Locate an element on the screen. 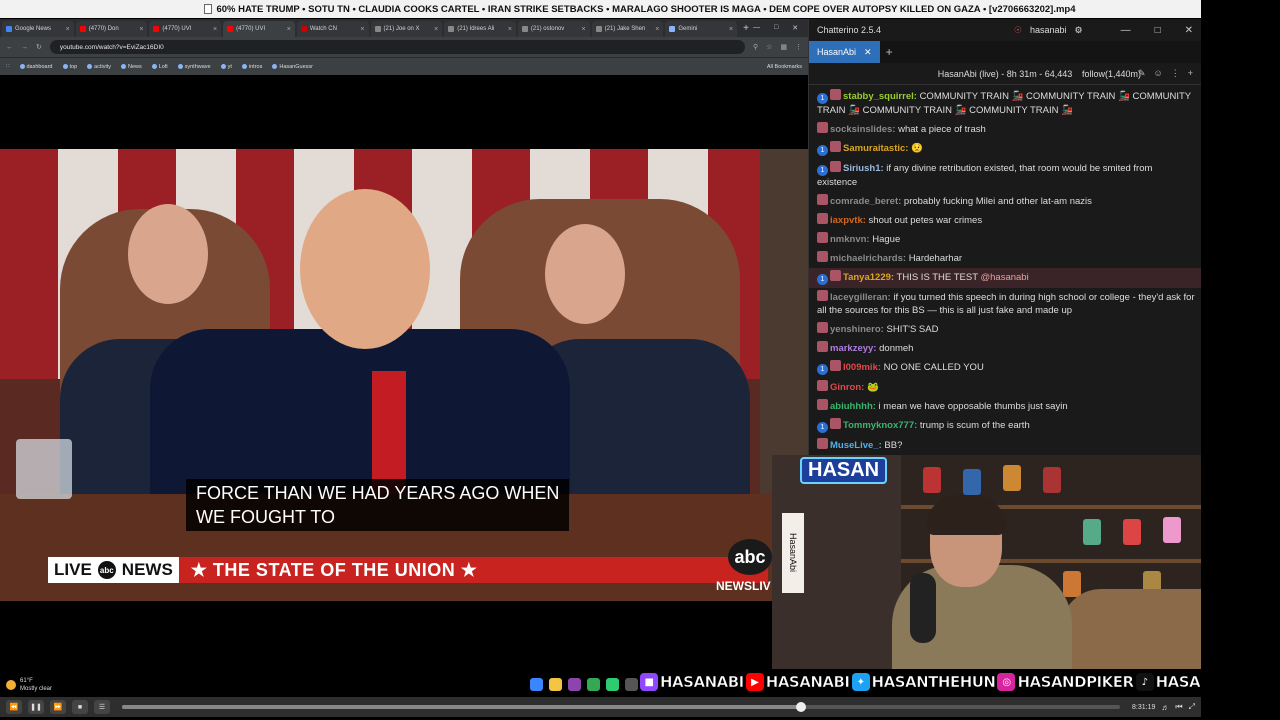 This screenshot has width=1280, height=720. add-tab-icon: + is located at coordinates (886, 52).